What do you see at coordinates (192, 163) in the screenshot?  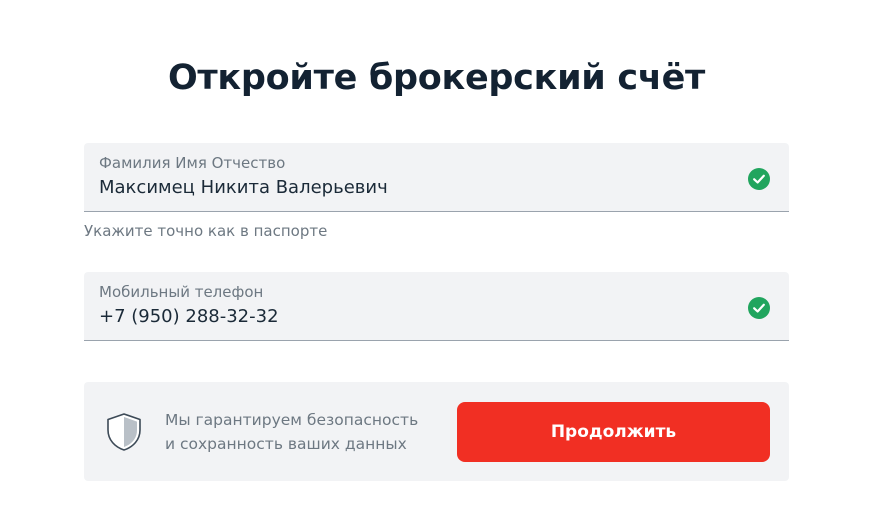 I see `full-name-label: Фамилия Имя Отчество` at bounding box center [192, 163].